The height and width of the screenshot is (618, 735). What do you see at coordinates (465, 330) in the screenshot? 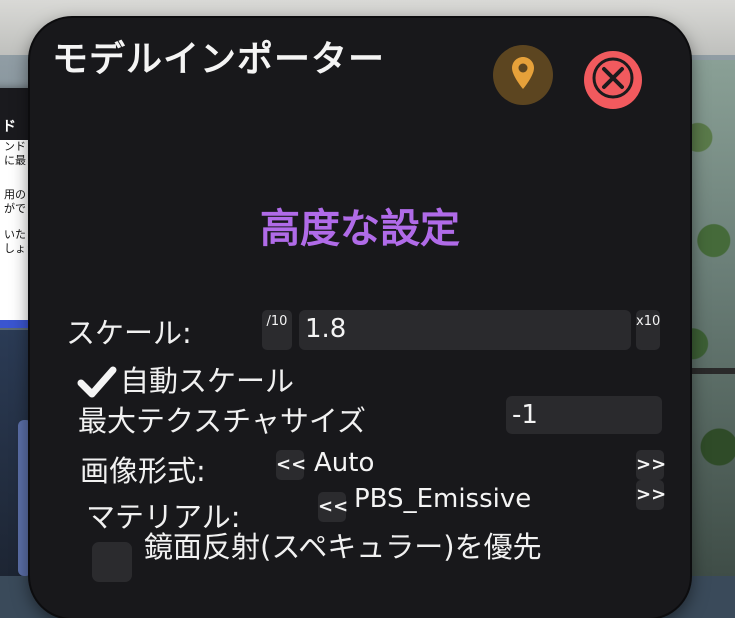
I see `scale-input: 1.8` at bounding box center [465, 330].